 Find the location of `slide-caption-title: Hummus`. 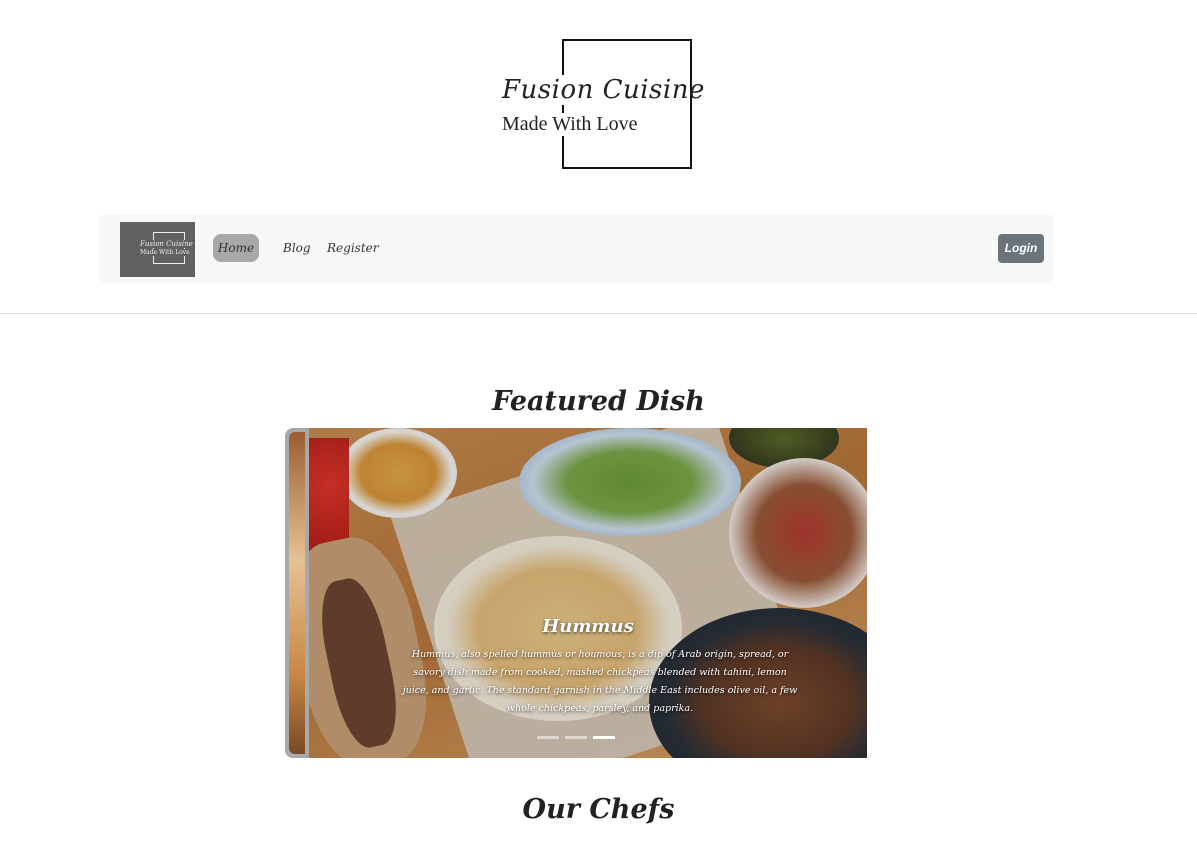

slide-caption-title: Hummus is located at coordinates (588, 626).